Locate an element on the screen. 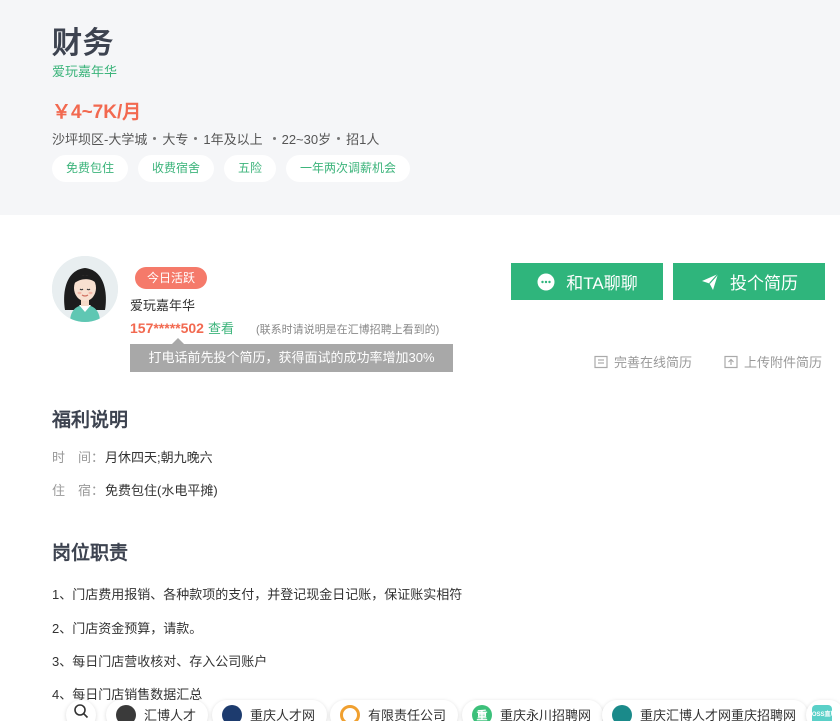  benefit-tag: 五险 is located at coordinates (250, 168).